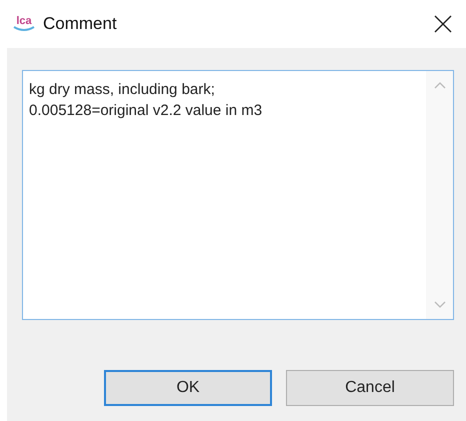  What do you see at coordinates (188, 388) in the screenshot?
I see `ok-button: OK` at bounding box center [188, 388].